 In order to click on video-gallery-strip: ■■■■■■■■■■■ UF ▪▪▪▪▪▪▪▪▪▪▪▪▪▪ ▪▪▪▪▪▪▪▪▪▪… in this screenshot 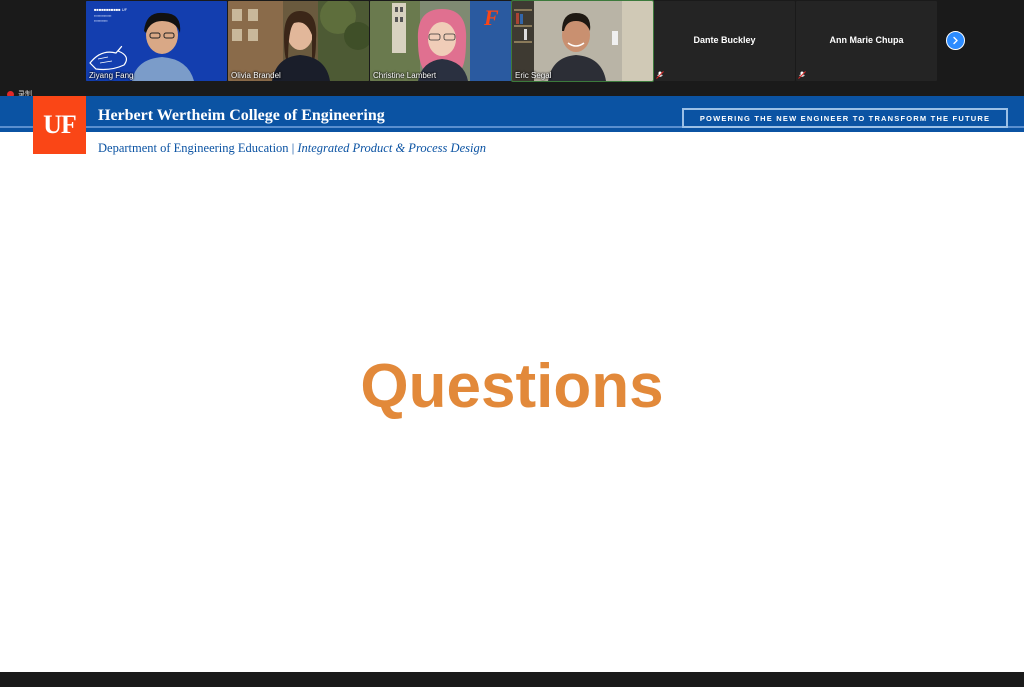, I will do `click(512, 42)`.